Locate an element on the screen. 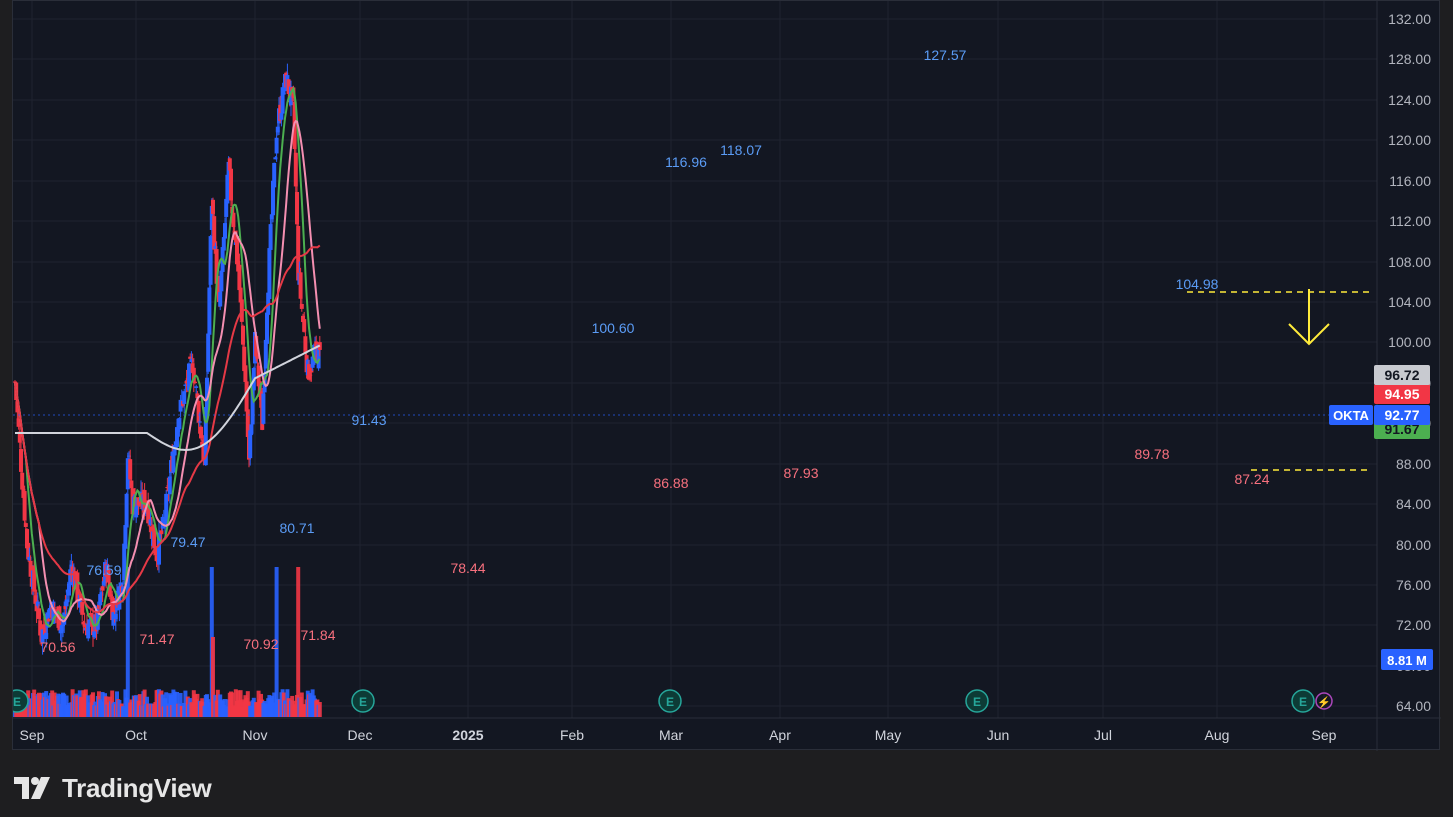  tradingview-brand: TradingView is located at coordinates (113, 788).